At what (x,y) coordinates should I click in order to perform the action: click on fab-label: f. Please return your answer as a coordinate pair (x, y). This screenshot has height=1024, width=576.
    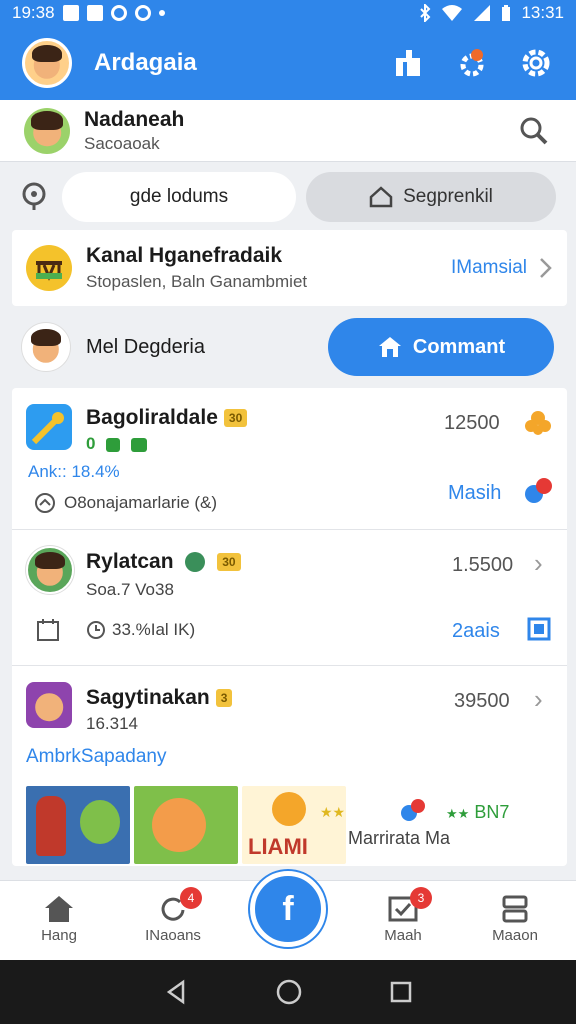
    Looking at the image, I should click on (288, 908).